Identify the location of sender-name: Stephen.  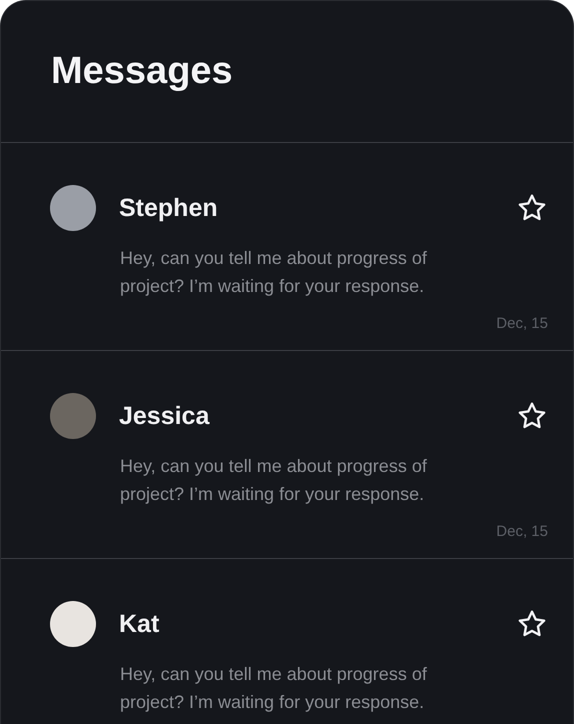
(169, 208).